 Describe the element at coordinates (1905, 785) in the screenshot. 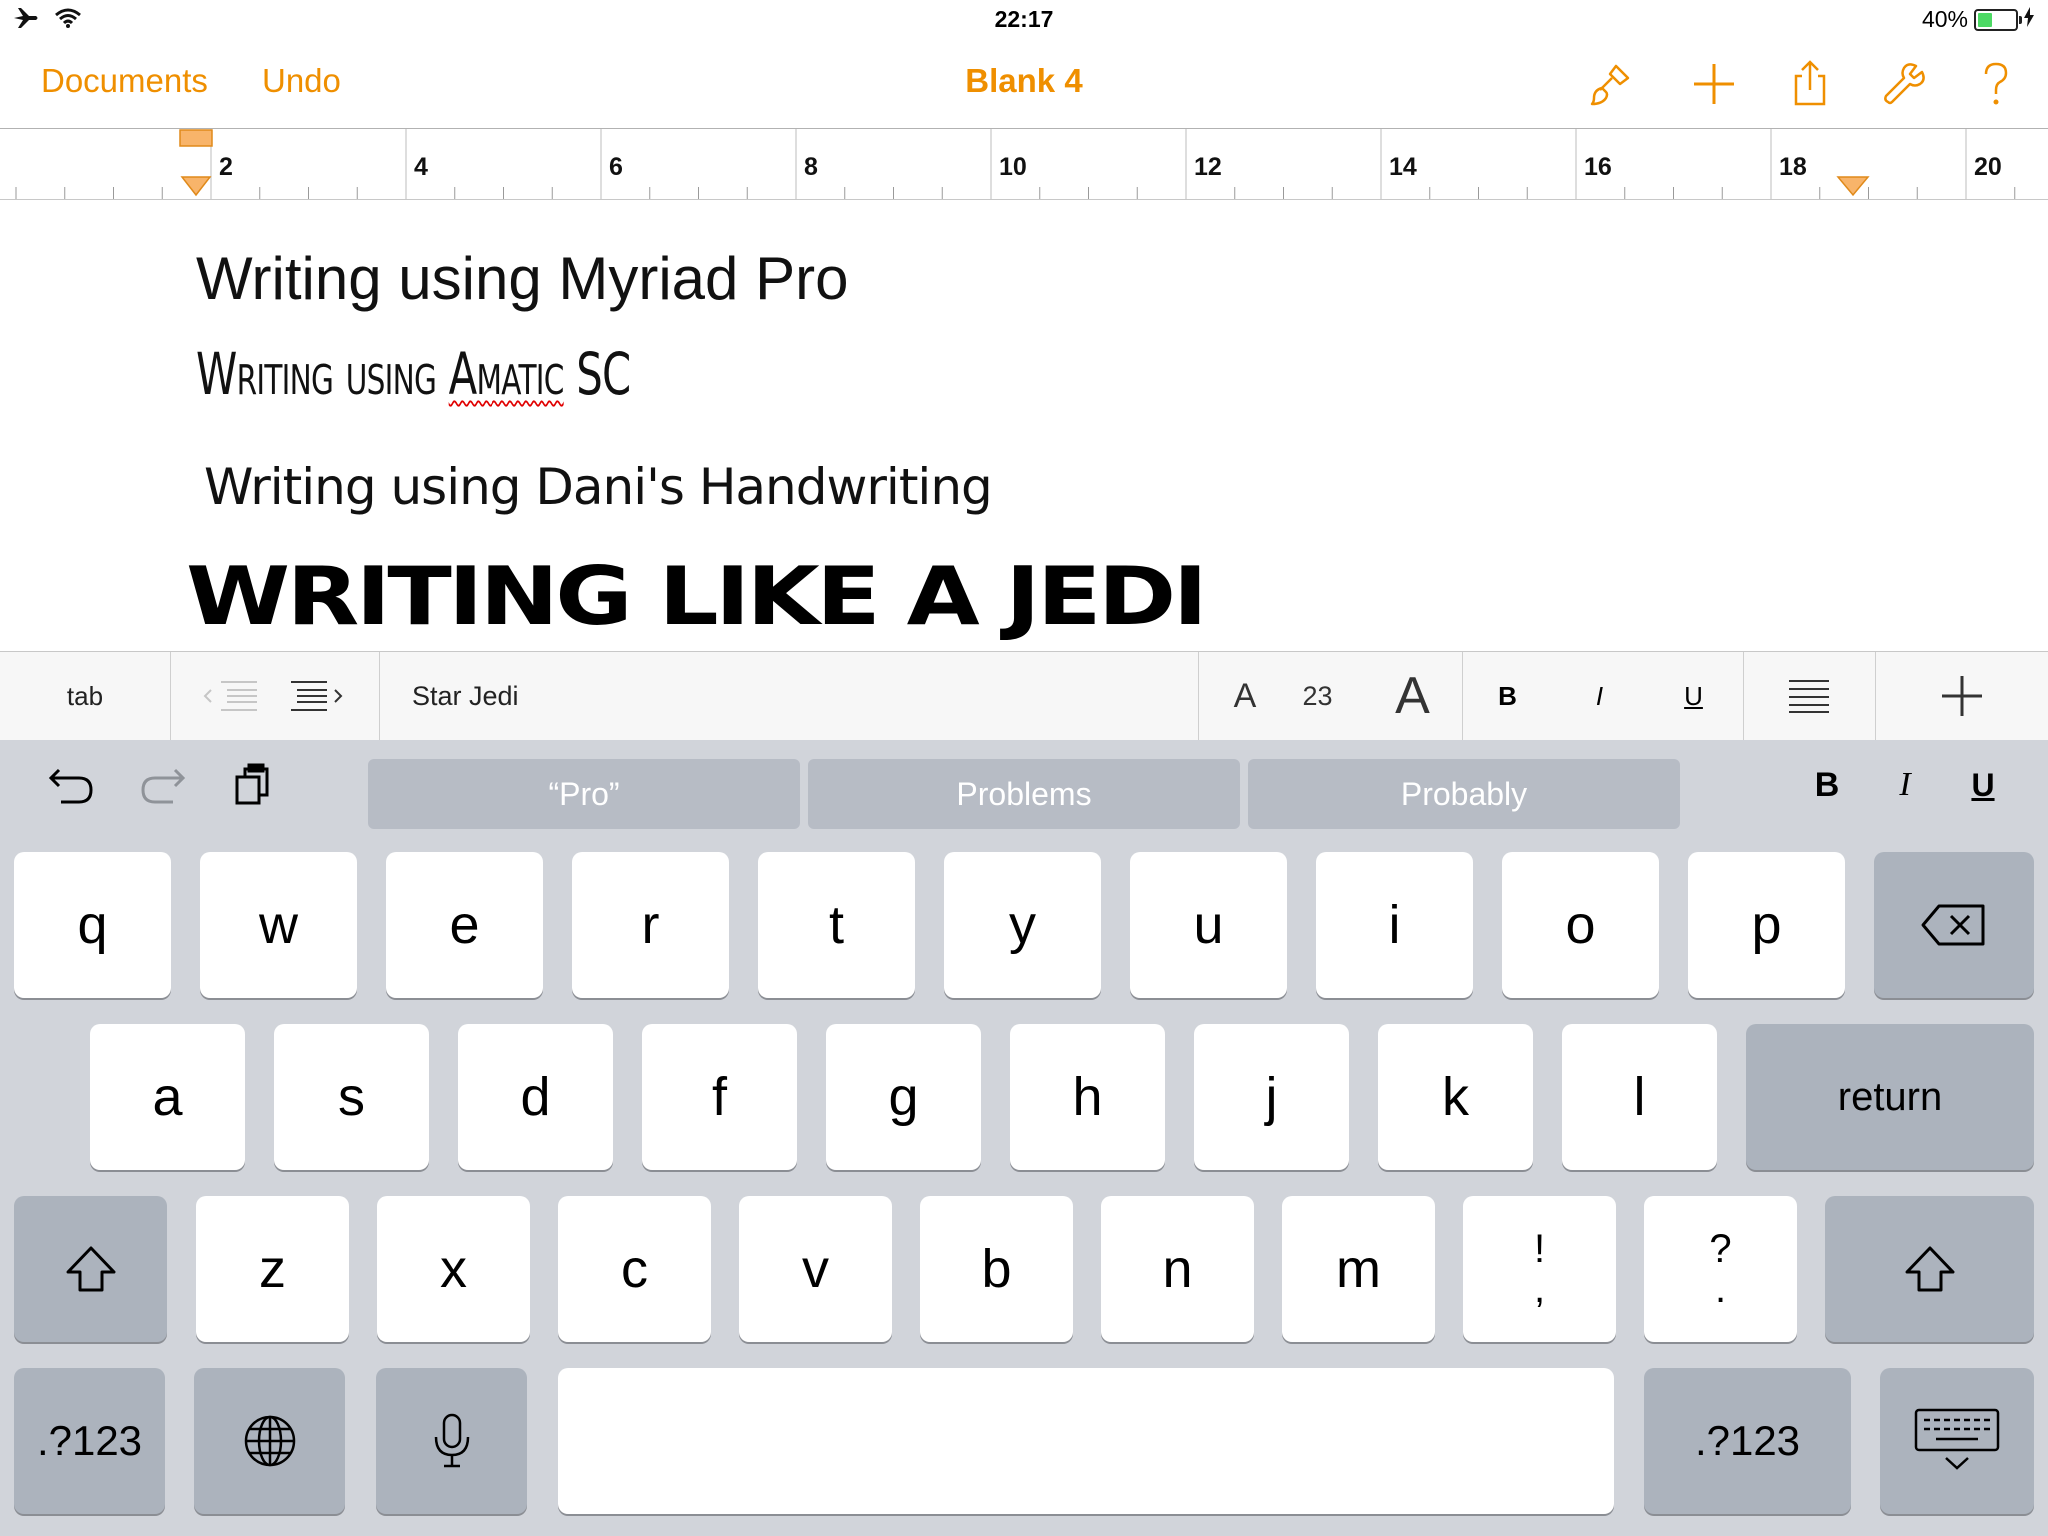

I see `keyboard-italic-button: I` at that location.